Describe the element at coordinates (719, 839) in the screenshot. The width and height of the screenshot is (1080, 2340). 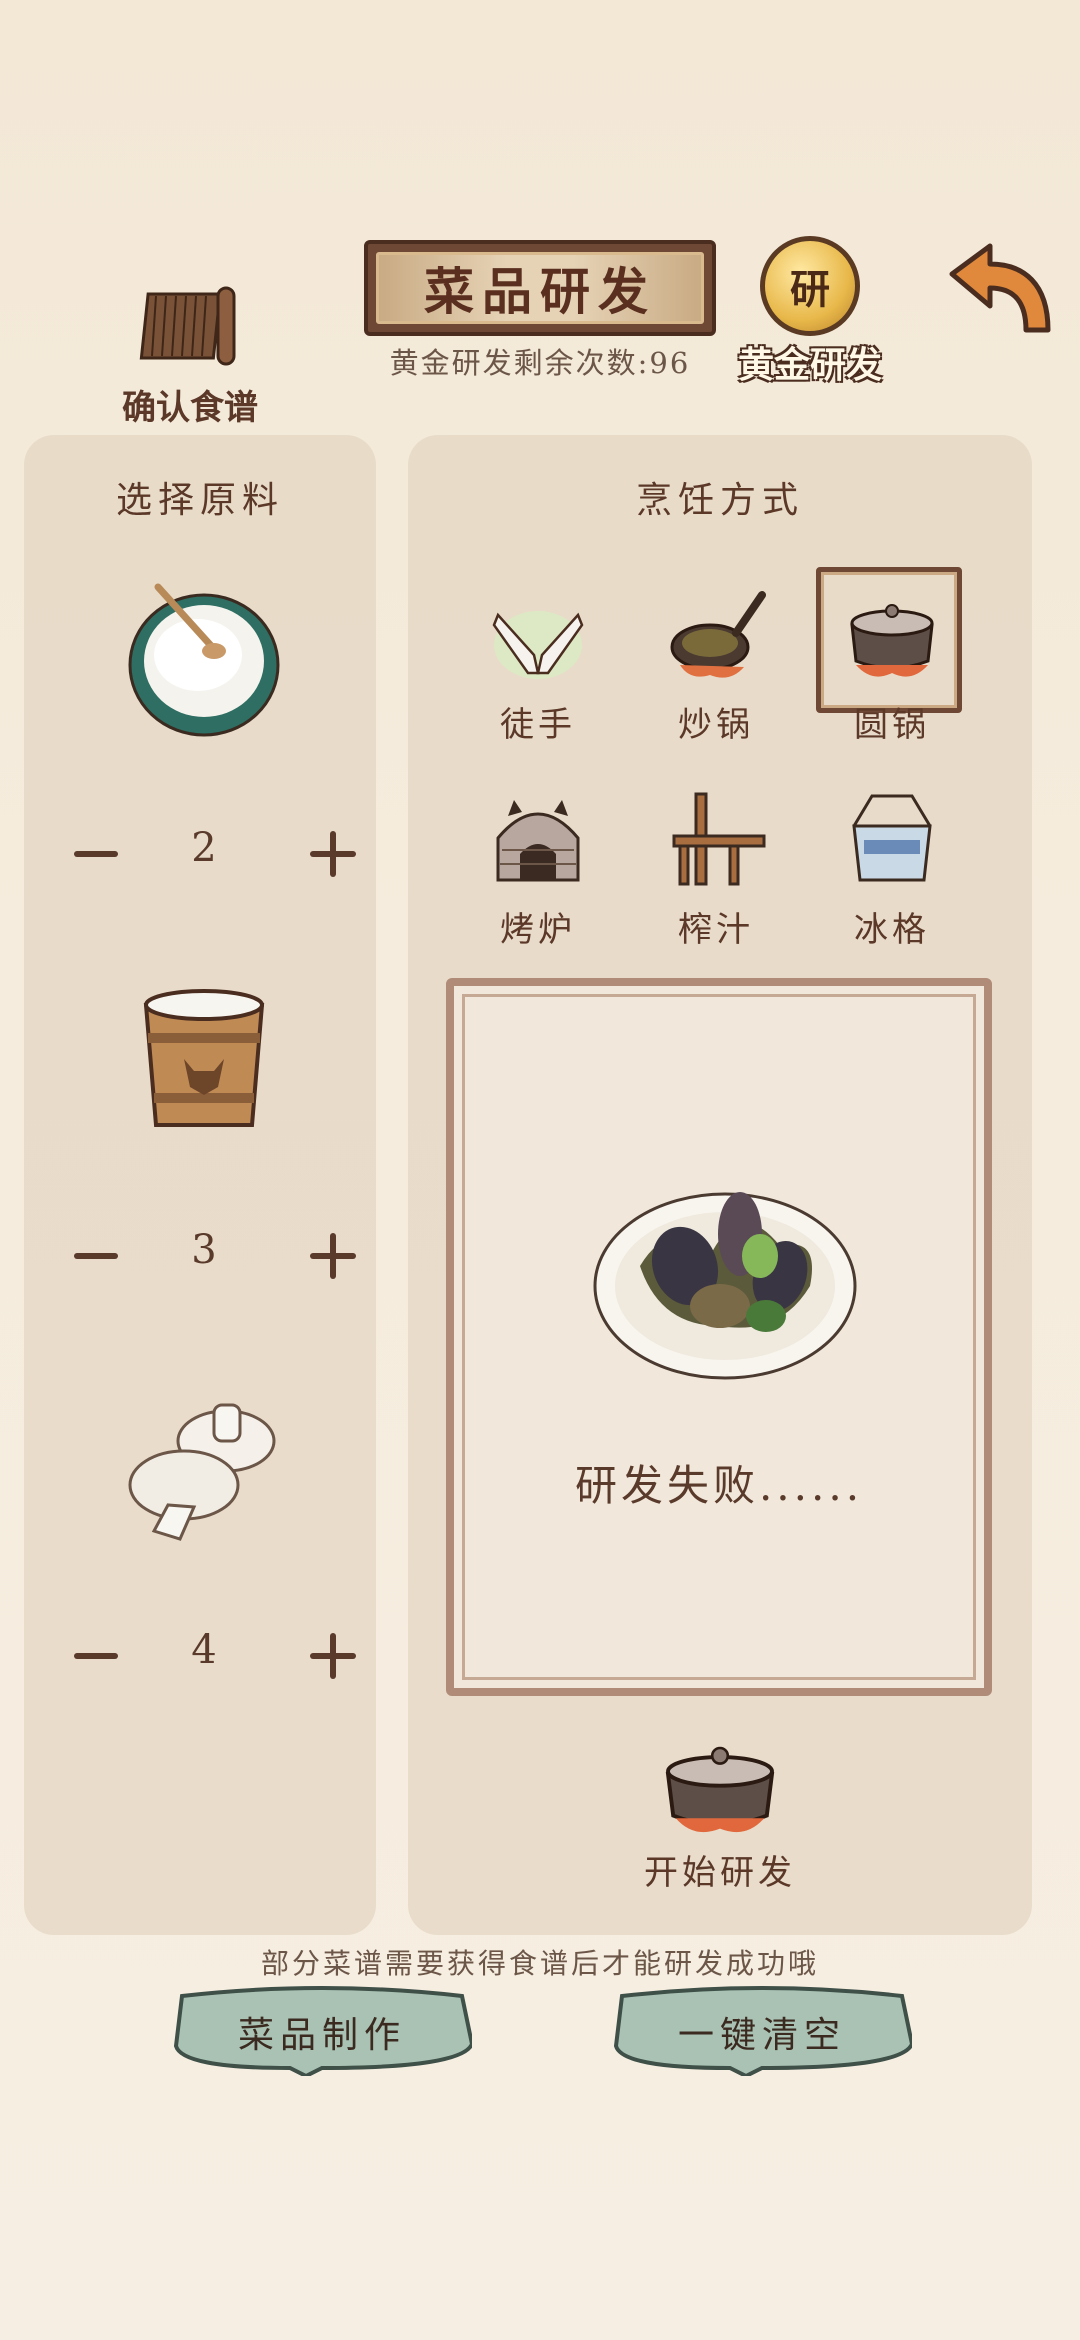
I see `juicer-icon` at that location.